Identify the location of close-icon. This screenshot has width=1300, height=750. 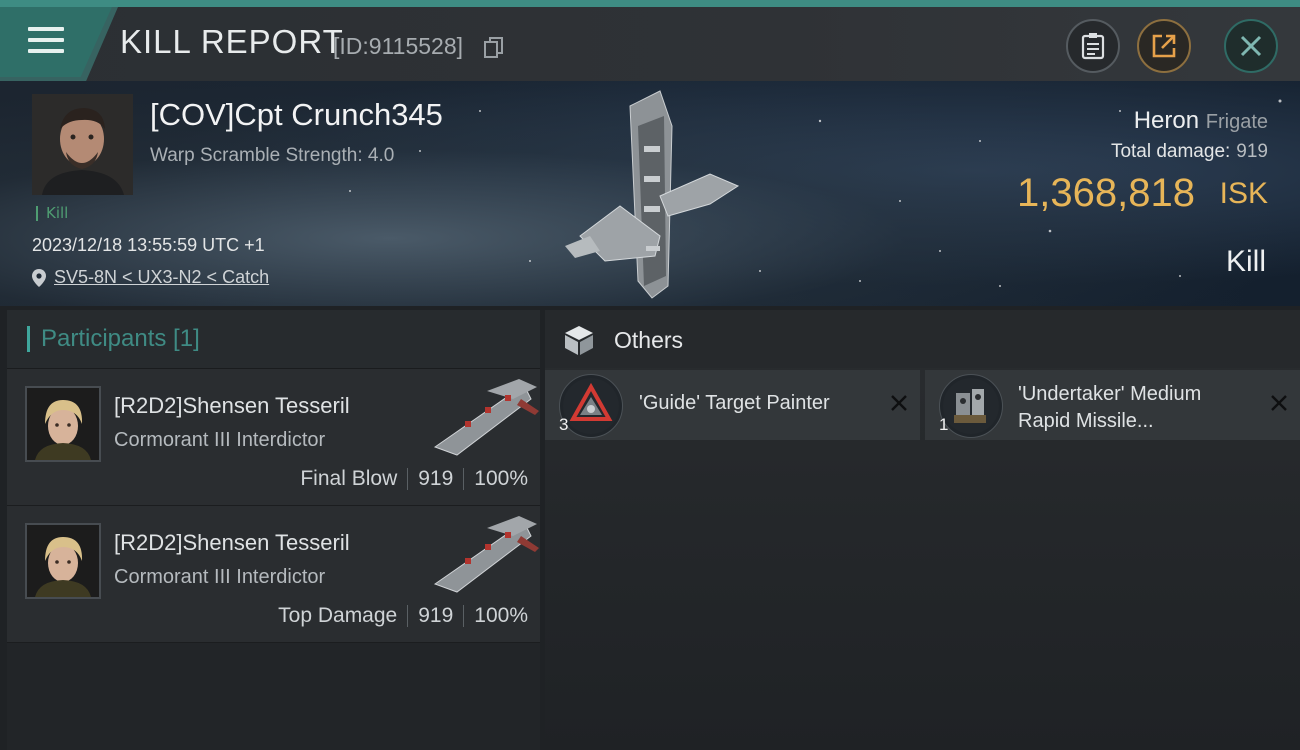
(1251, 46).